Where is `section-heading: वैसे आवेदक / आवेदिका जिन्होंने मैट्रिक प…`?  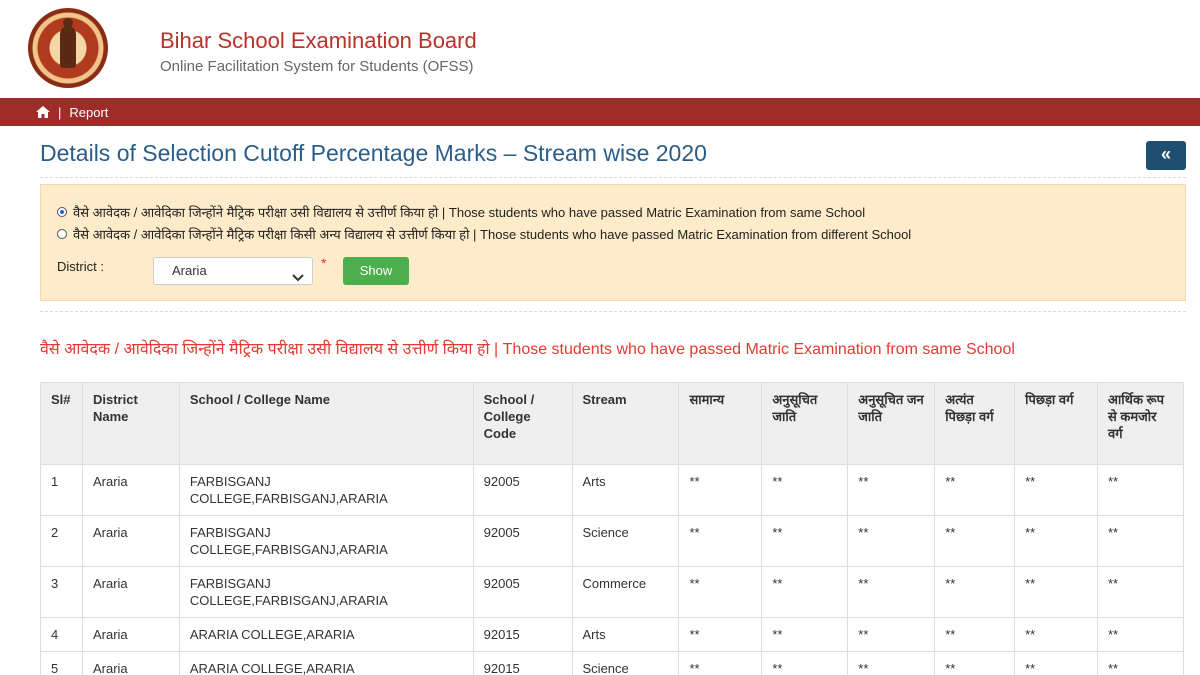 section-heading: वैसे आवेदक / आवेदिका जिन्होंने मैट्रिक प… is located at coordinates (527, 349).